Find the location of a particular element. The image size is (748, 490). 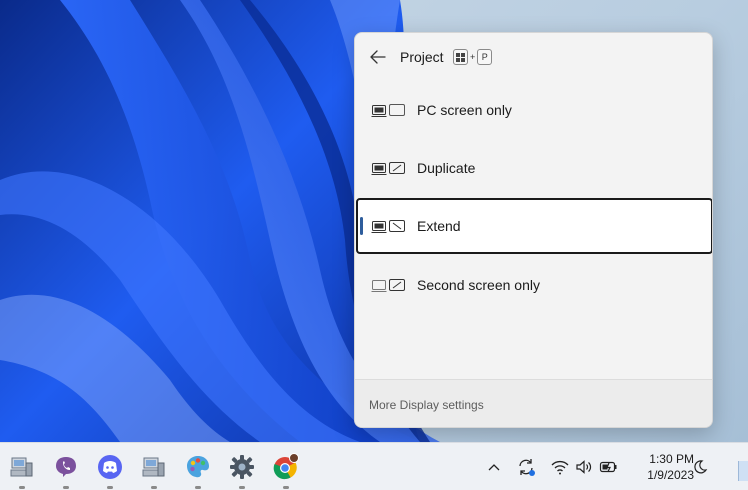

shortcut-plus: + is located at coordinates (473, 57).